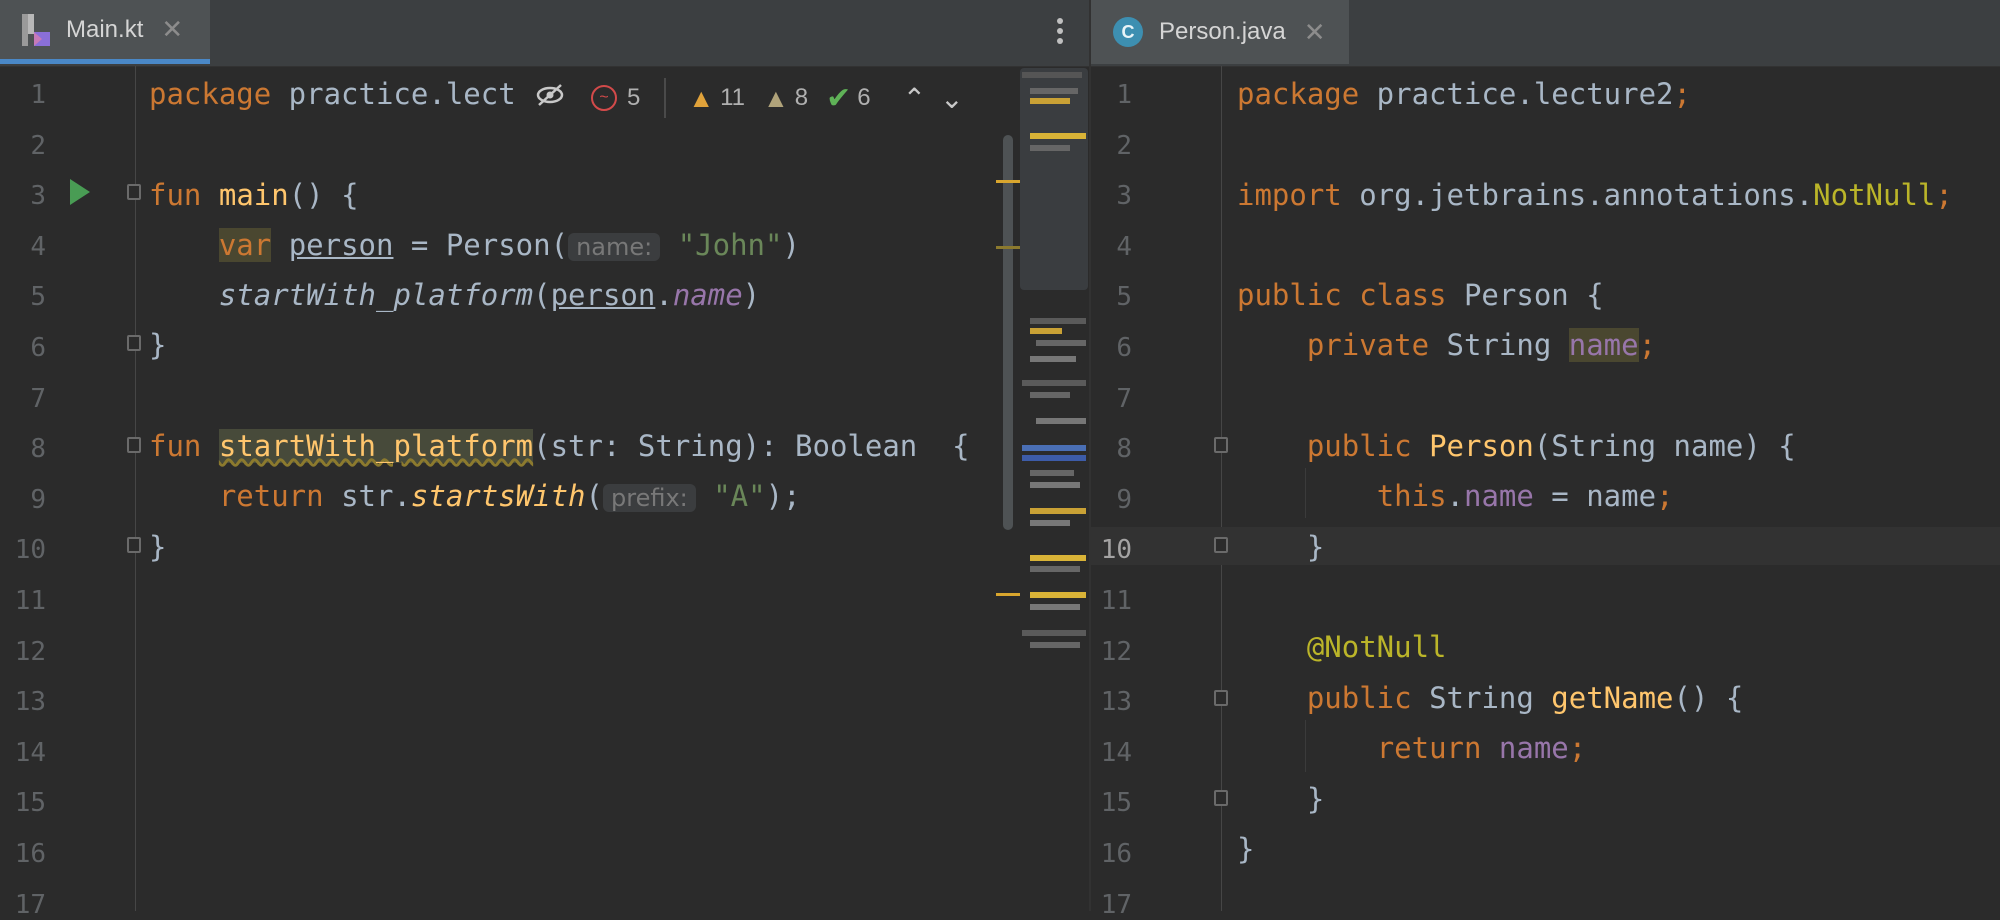 The width and height of the screenshot is (2000, 920). What do you see at coordinates (1128, 32) in the screenshot?
I see `java-class-icon: C` at bounding box center [1128, 32].